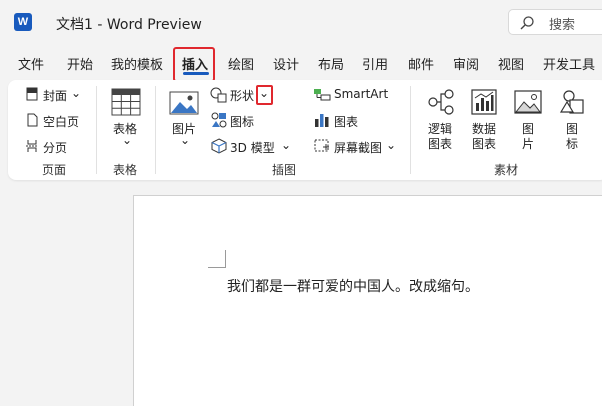 The image size is (602, 406). Describe the element at coordinates (242, 121) in the screenshot. I see `icons-button: 图标` at that location.